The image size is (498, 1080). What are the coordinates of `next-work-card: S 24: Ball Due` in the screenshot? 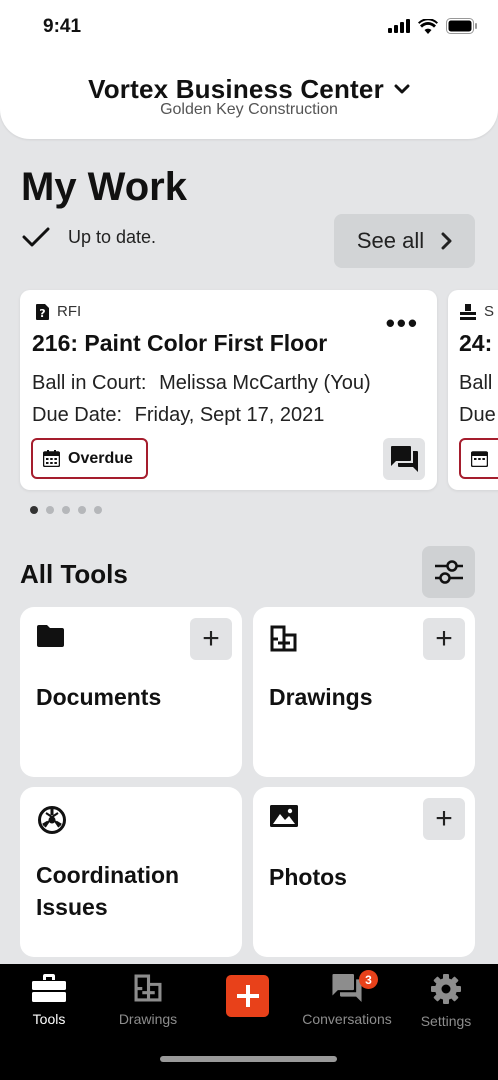 It's located at (473, 390).